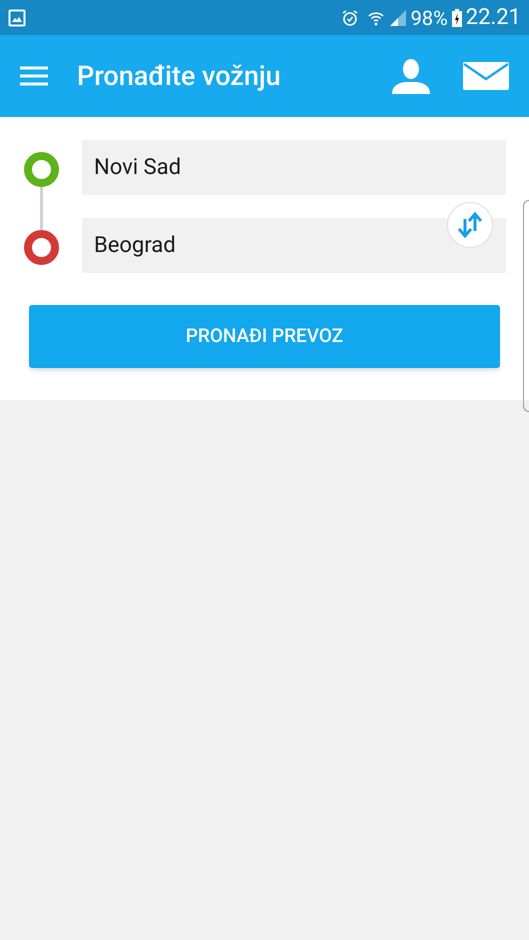  I want to click on image-icon, so click(17, 17).